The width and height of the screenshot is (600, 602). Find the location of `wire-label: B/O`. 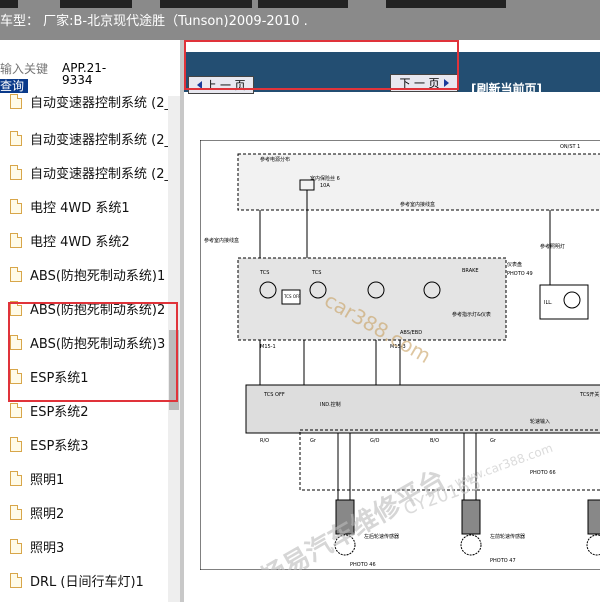

wire-label: B/O is located at coordinates (434, 441).